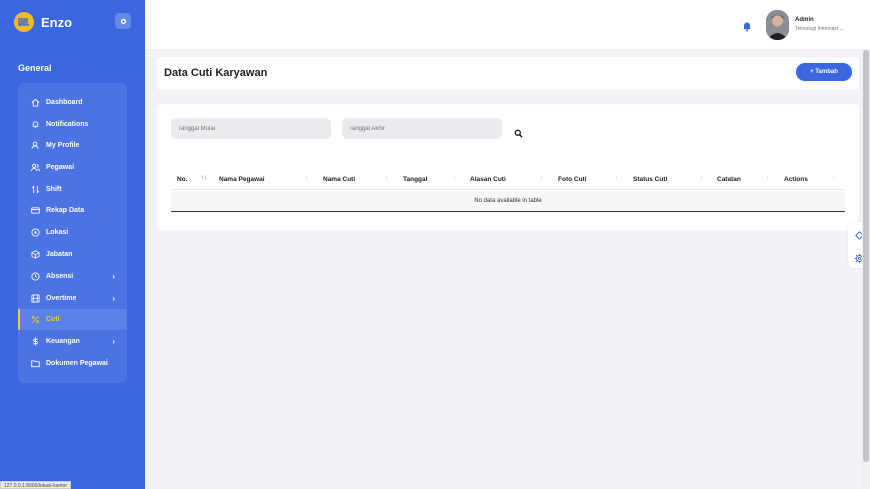 This screenshot has height=489, width=870. What do you see at coordinates (64, 102) in the screenshot?
I see `sidebar-item-label: Dashboard` at bounding box center [64, 102].